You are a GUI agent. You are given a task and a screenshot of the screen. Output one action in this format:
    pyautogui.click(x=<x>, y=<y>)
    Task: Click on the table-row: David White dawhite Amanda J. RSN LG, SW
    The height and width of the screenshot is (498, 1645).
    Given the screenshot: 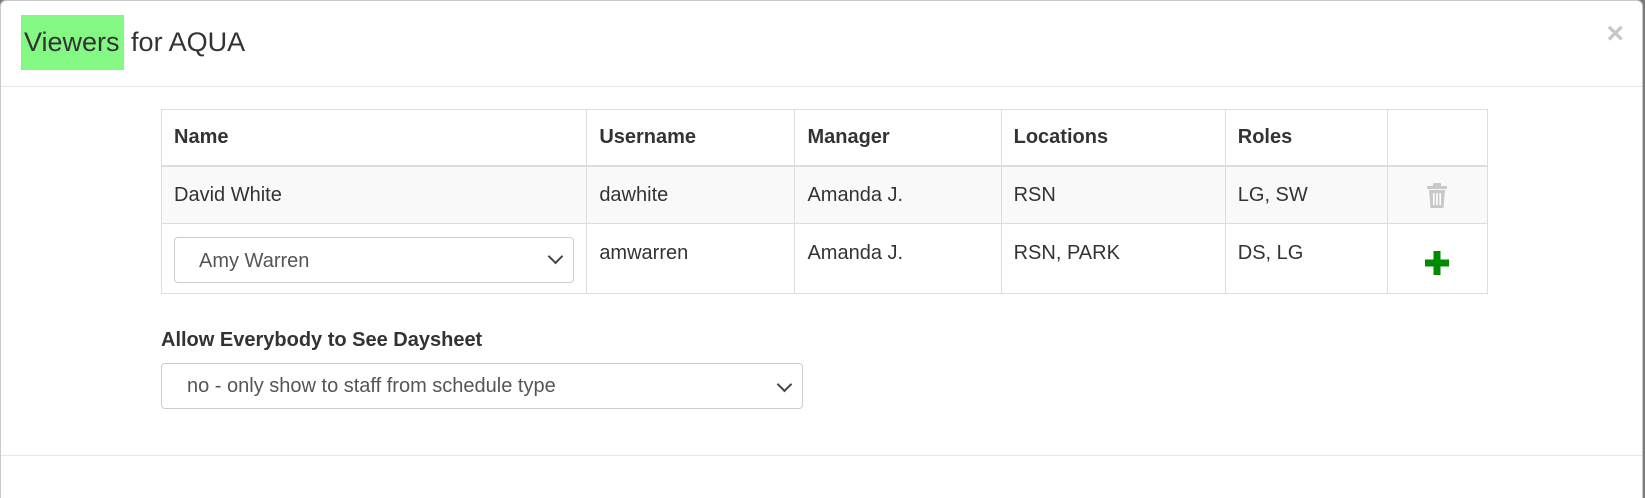 What is the action you would take?
    pyautogui.click(x=824, y=194)
    